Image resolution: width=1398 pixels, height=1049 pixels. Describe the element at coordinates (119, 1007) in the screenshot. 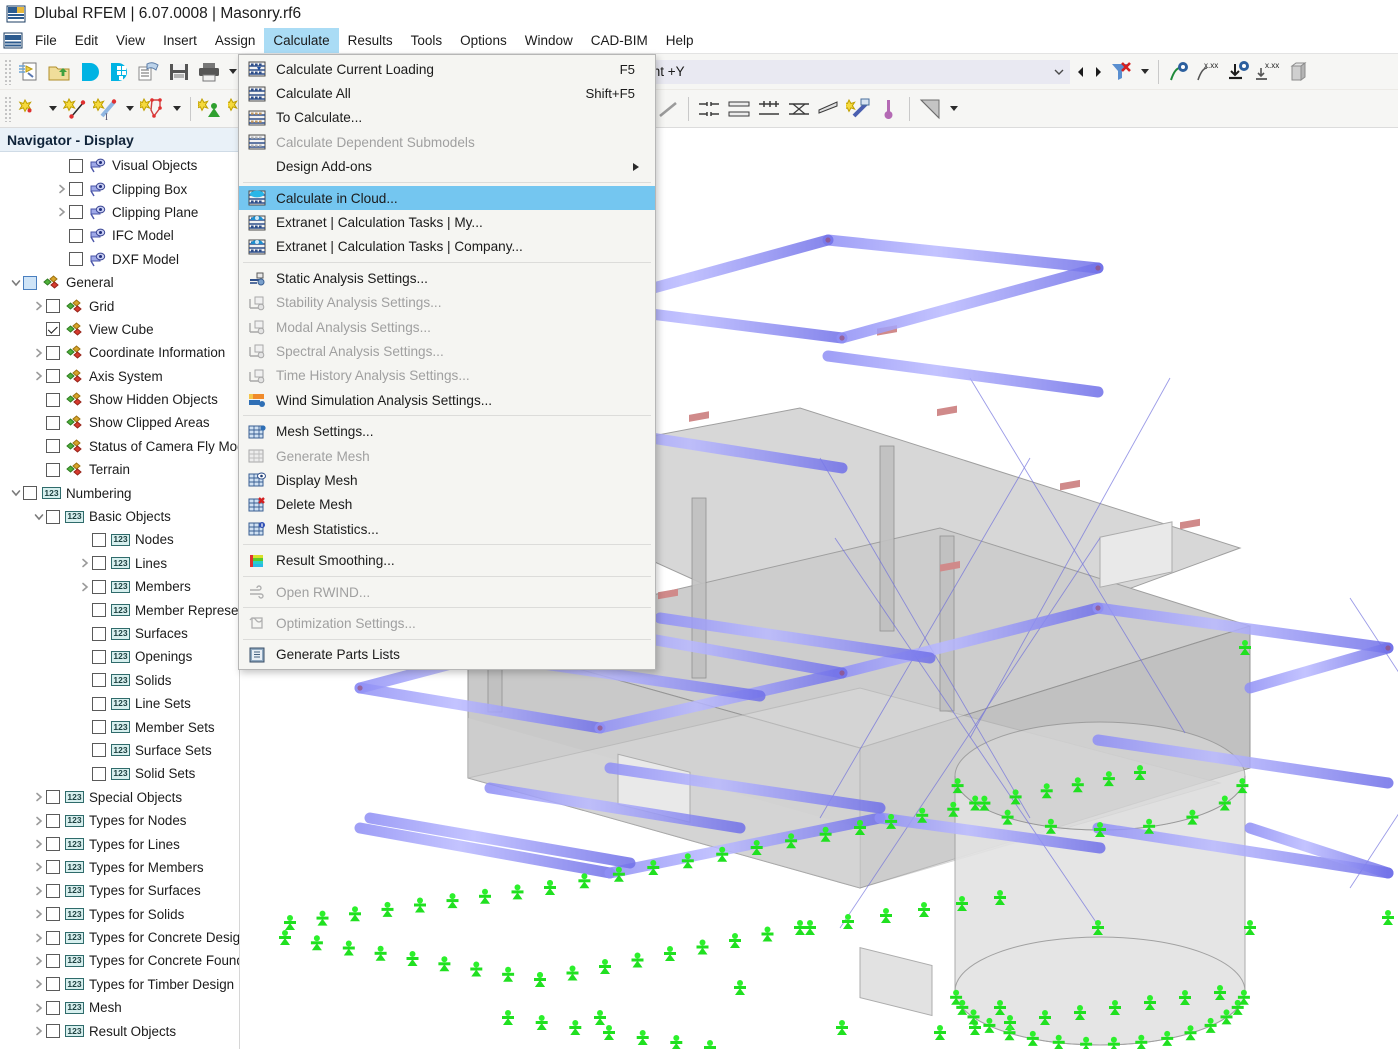

I see `nav-item-mesh: 123 Mesh` at that location.